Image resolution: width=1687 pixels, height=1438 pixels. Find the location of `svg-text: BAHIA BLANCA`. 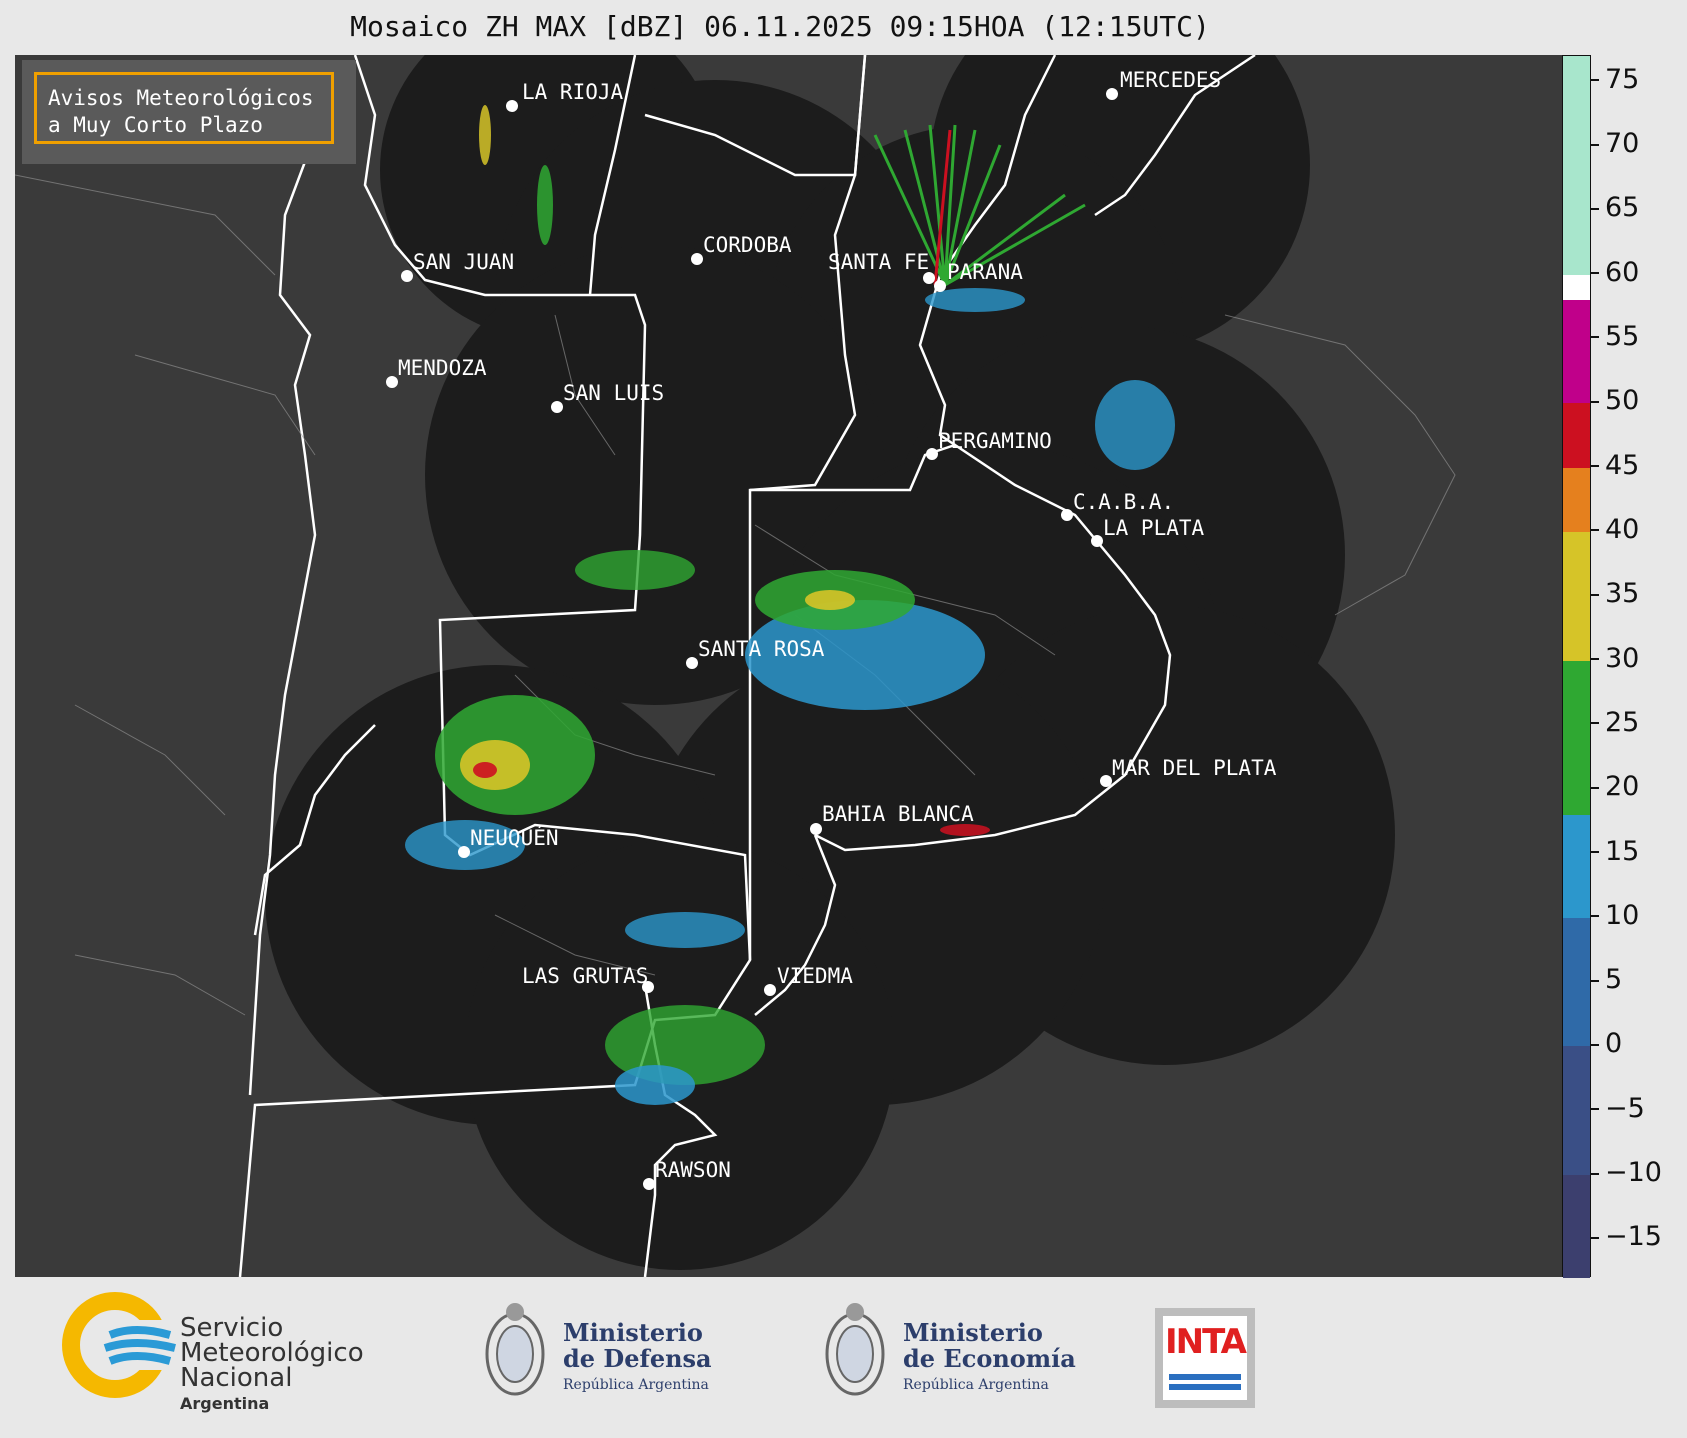

svg-text: BAHIA BLANCA is located at coordinates (898, 814).